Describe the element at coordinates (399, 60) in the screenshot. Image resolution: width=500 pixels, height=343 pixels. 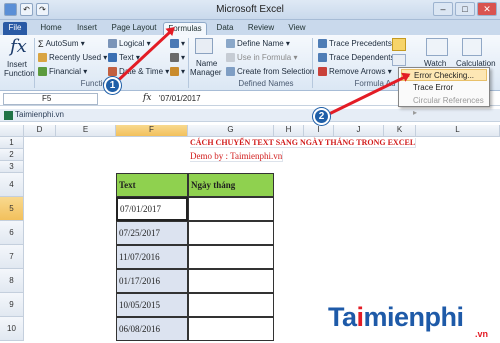
I see `evaluate-formula-icon` at that location.